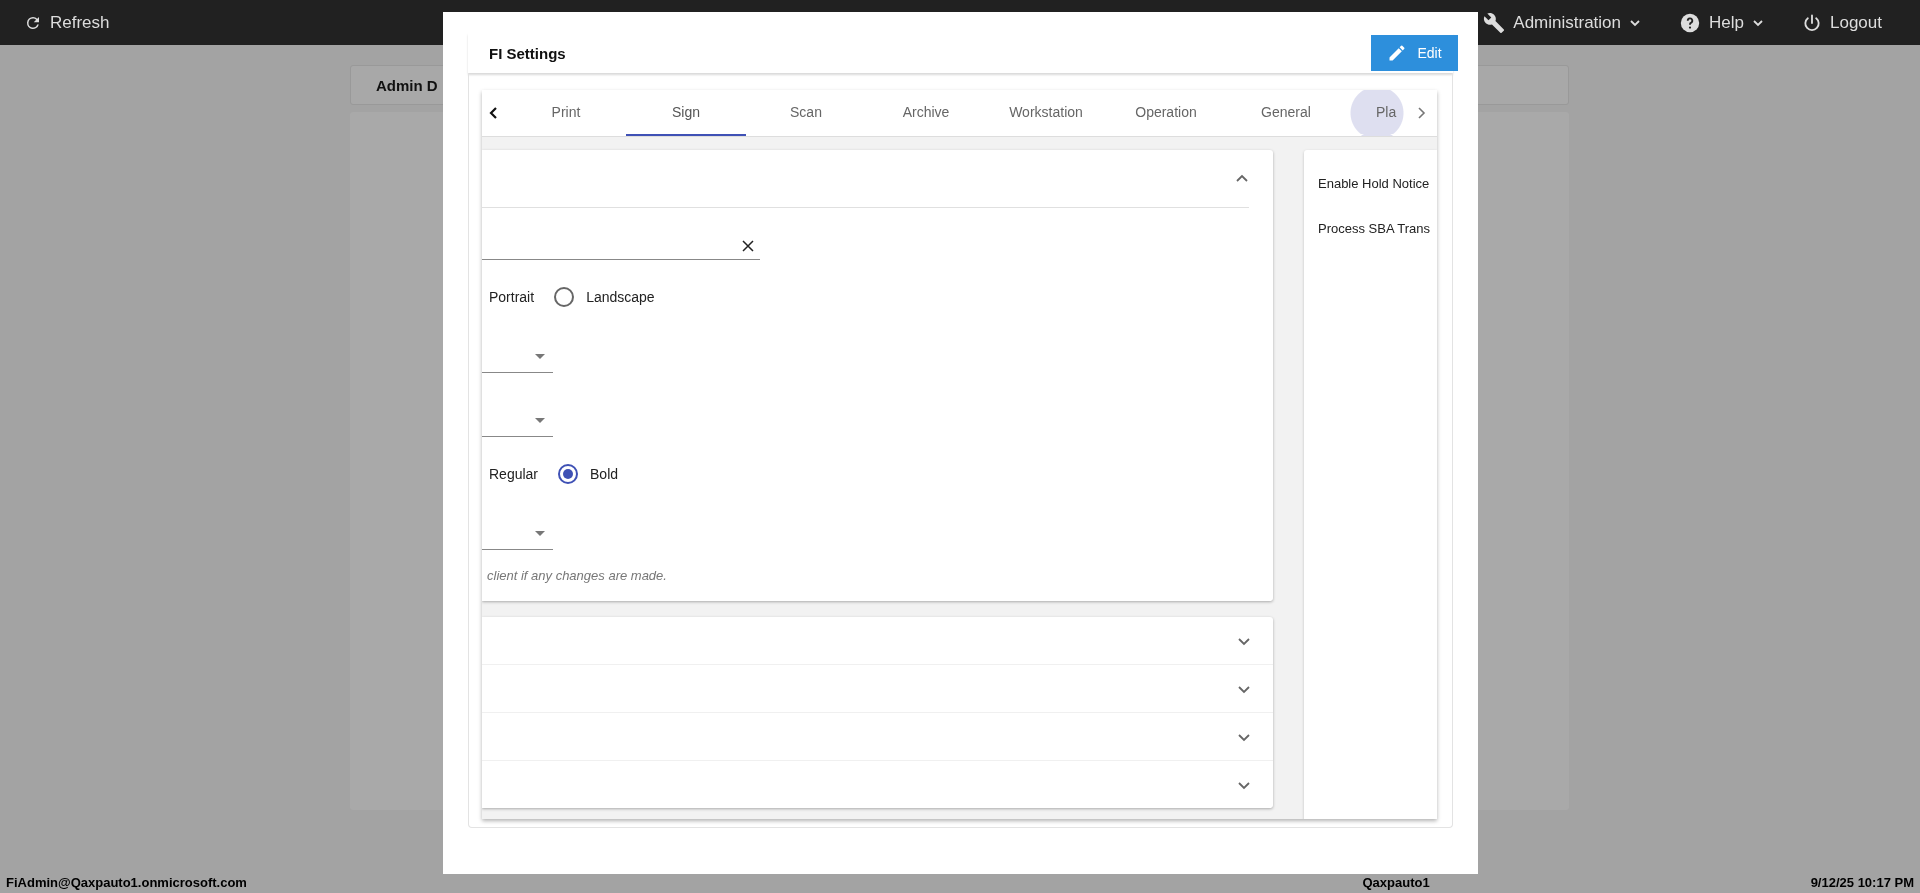 The image size is (1920, 893). Describe the element at coordinates (1396, 882) in the screenshot. I see `fi-name: Qaxpauto1` at that location.